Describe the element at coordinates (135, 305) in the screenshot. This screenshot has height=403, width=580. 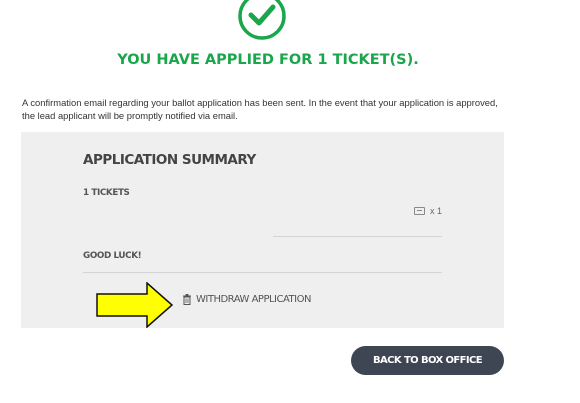
I see `arrow-right-icon` at that location.